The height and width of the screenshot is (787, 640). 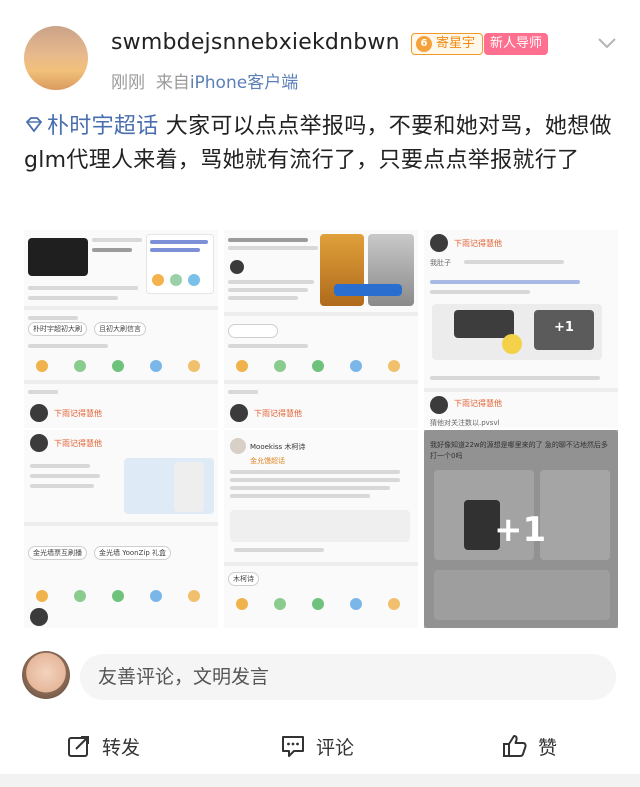 What do you see at coordinates (456, 43) in the screenshot?
I see `star-badge-label: 寄星宇` at bounding box center [456, 43].